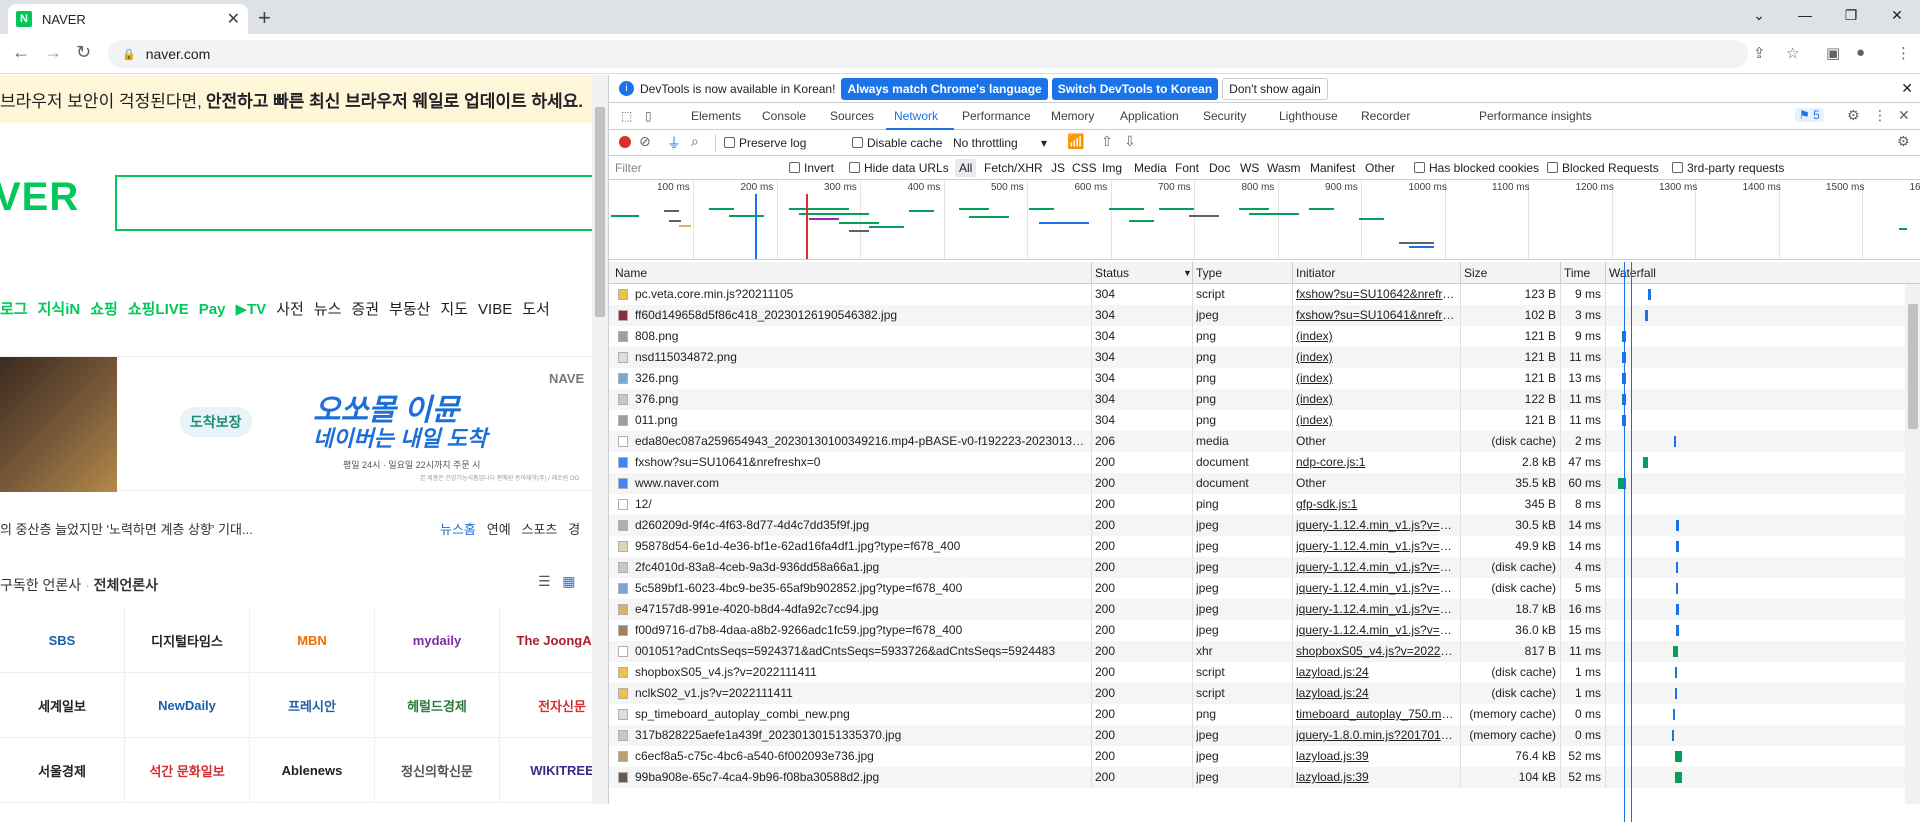 The height and width of the screenshot is (822, 1920). Describe the element at coordinates (499, 529) in the screenshot. I see `news-tab-ent: 연예` at that location.